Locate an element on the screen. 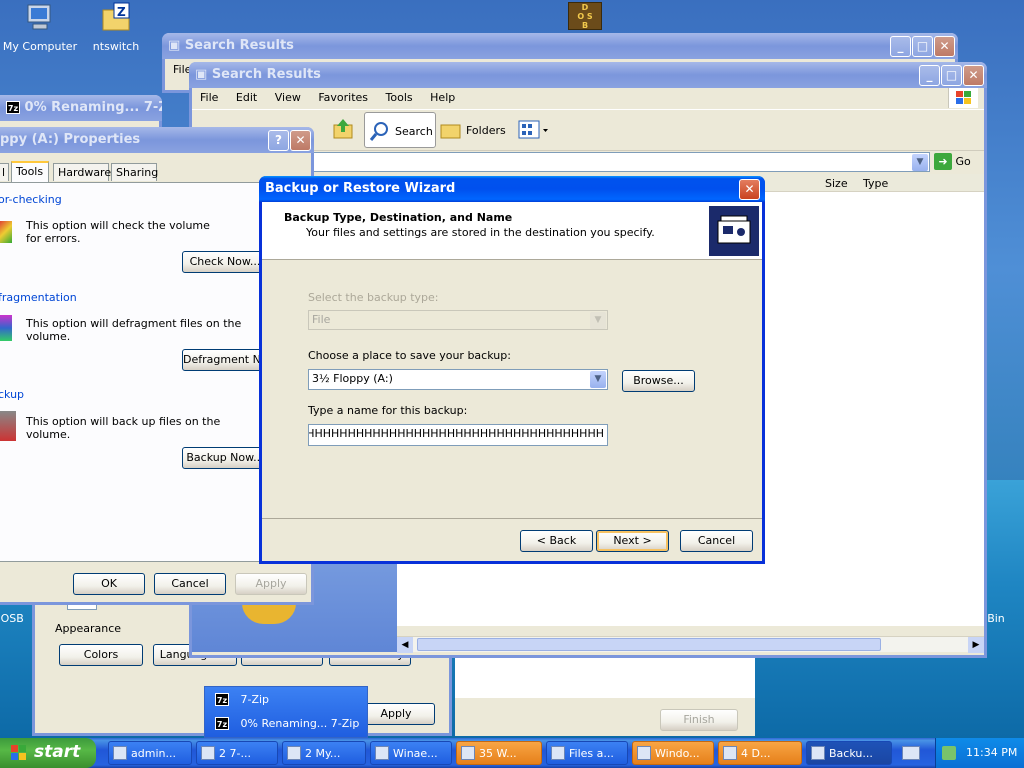  desktop-icon-my-computer: My Computer is located at coordinates (40, 27).